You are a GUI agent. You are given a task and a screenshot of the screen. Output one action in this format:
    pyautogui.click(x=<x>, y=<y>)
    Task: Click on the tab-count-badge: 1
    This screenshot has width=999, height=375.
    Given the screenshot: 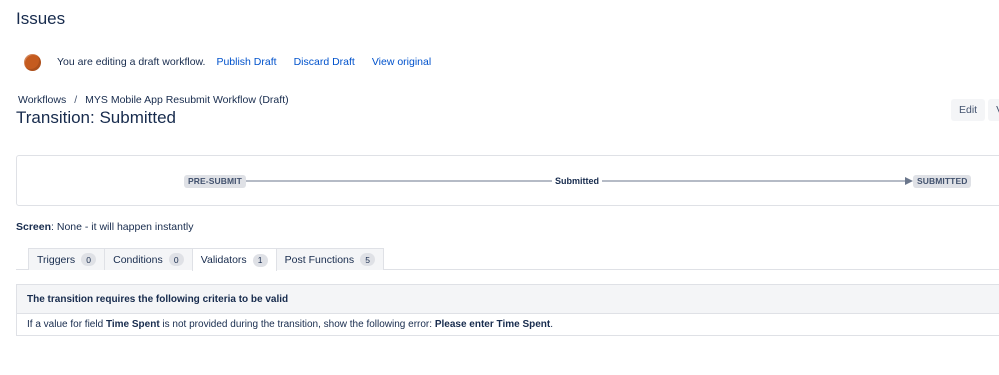 What is the action you would take?
    pyautogui.click(x=260, y=260)
    